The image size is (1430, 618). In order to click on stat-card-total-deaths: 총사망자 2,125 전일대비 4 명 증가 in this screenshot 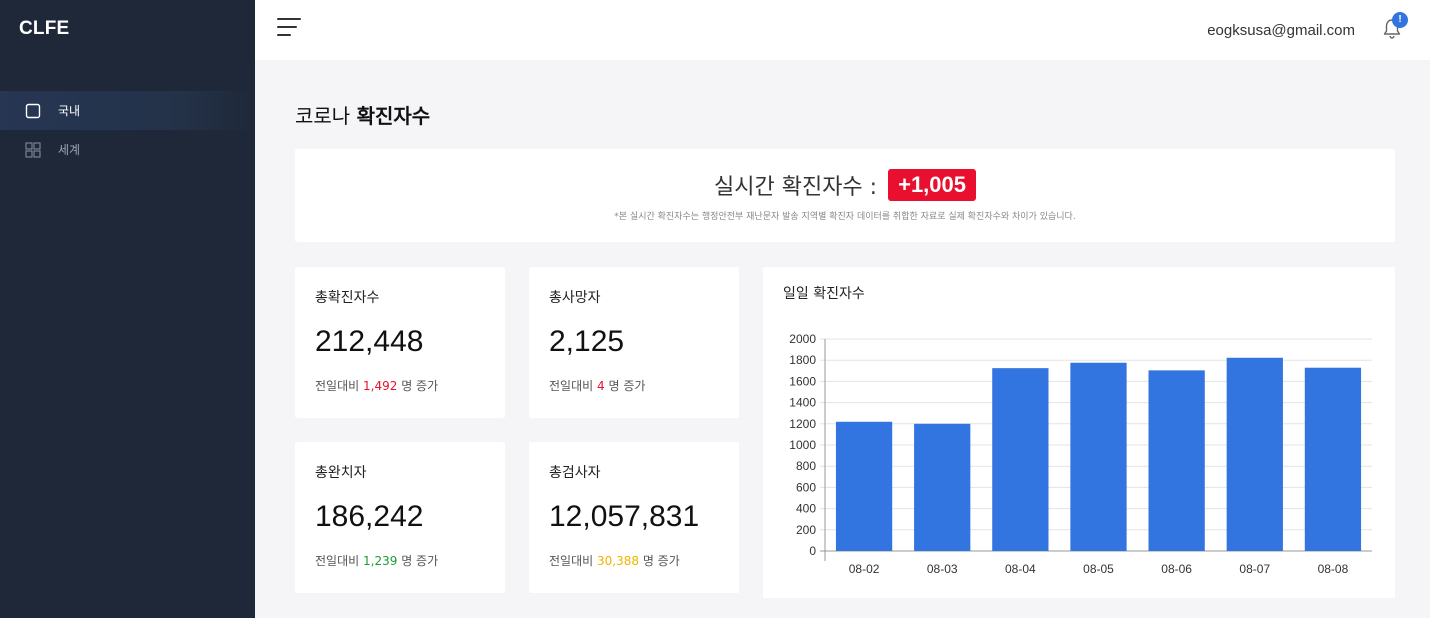, I will do `click(634, 342)`.